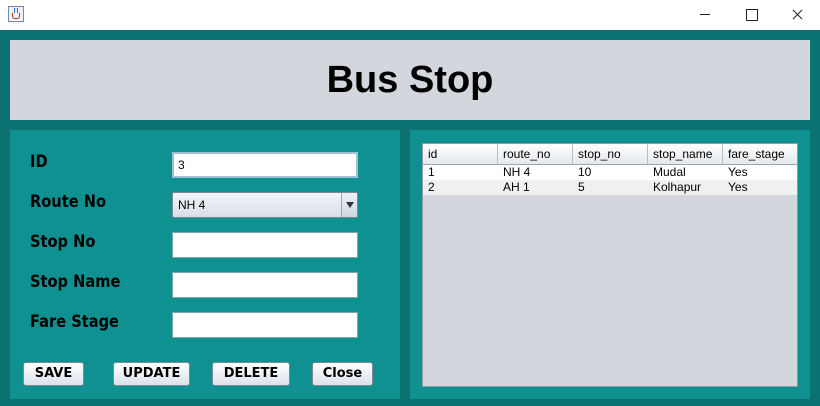 Image resolution: width=820 pixels, height=406 pixels. Describe the element at coordinates (669, 172) in the screenshot. I see `table-cell: Mudal` at that location.